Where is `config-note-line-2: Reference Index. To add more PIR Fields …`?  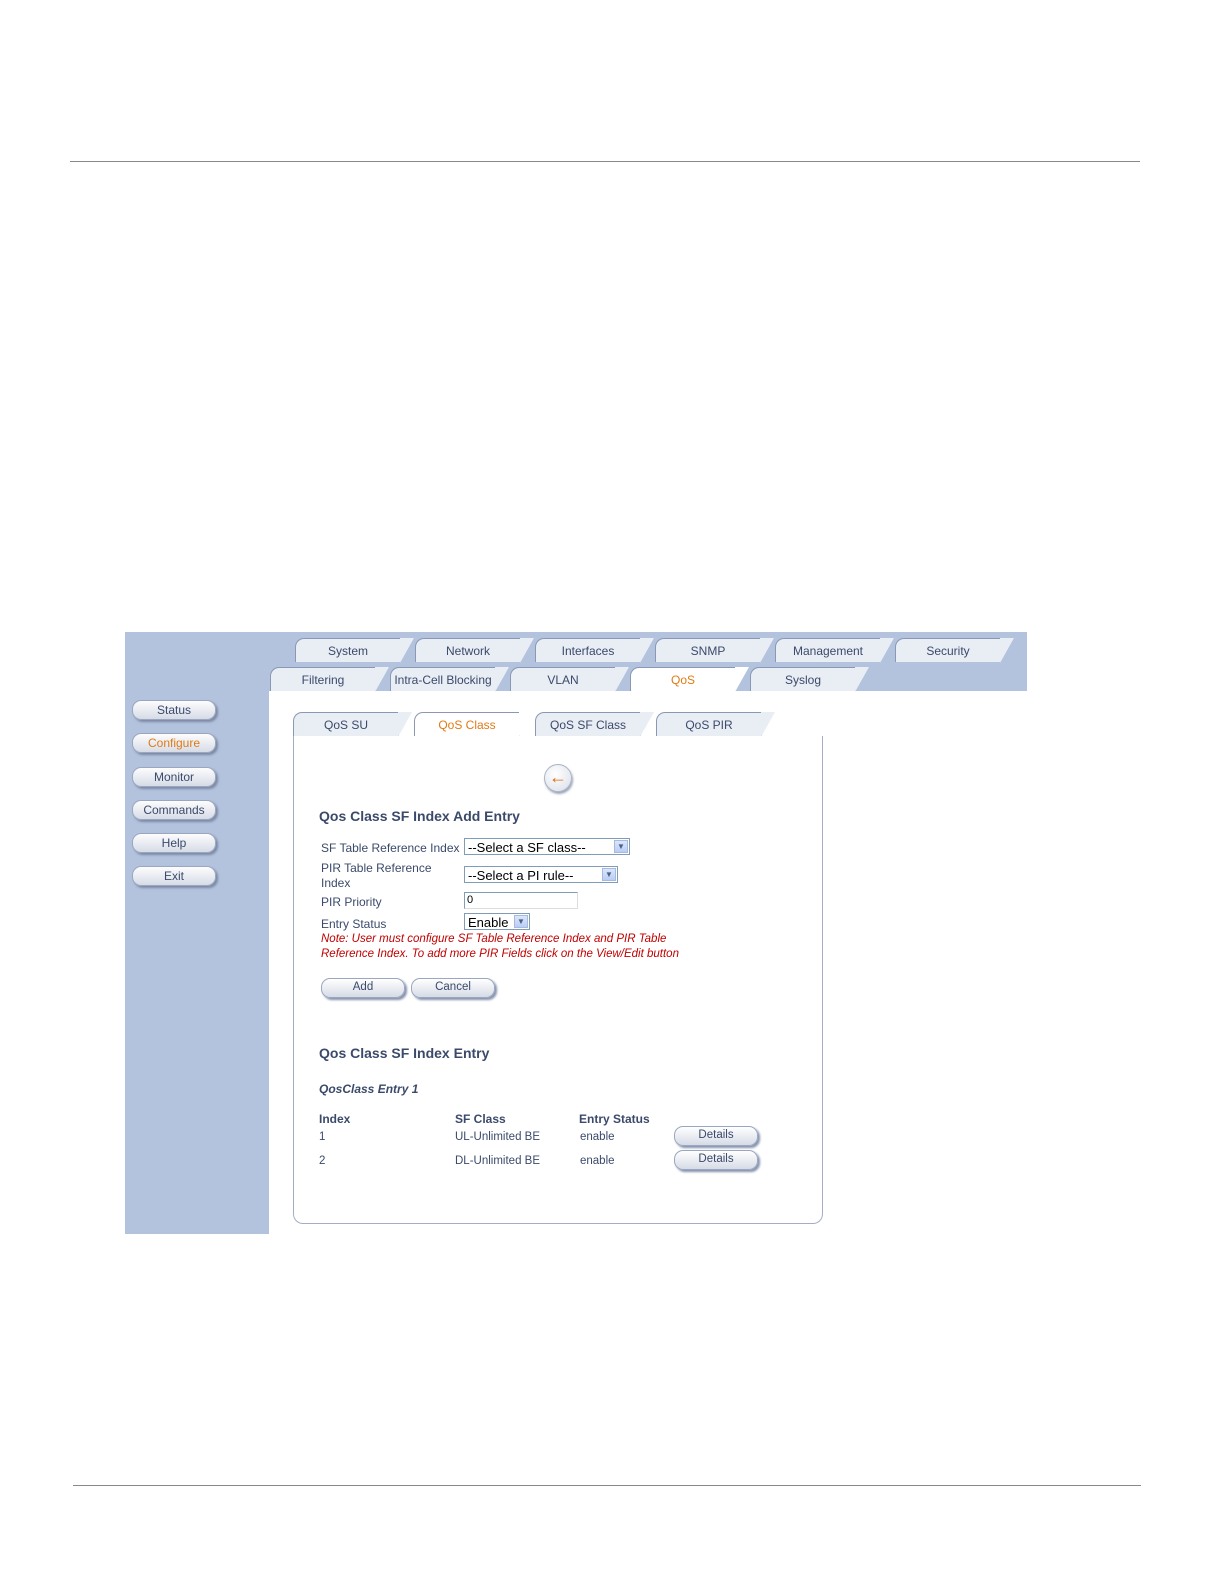 config-note-line-2: Reference Index. To add more PIR Fields … is located at coordinates (500, 954).